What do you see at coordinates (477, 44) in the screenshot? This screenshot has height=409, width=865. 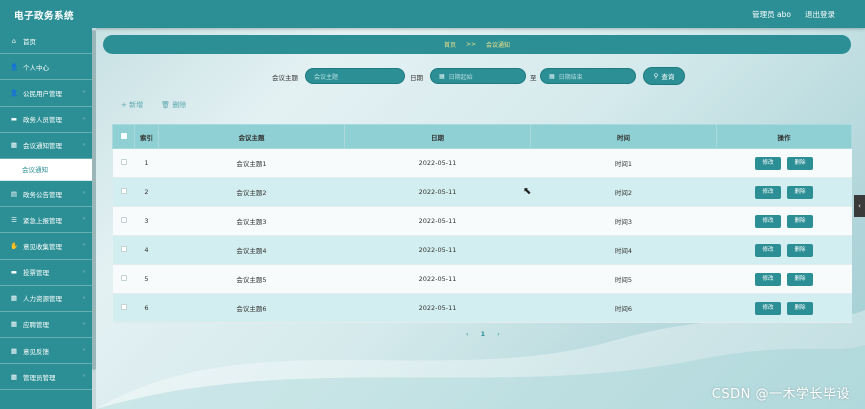 I see `breadcrumb: 首页 >> 会议通知` at bounding box center [477, 44].